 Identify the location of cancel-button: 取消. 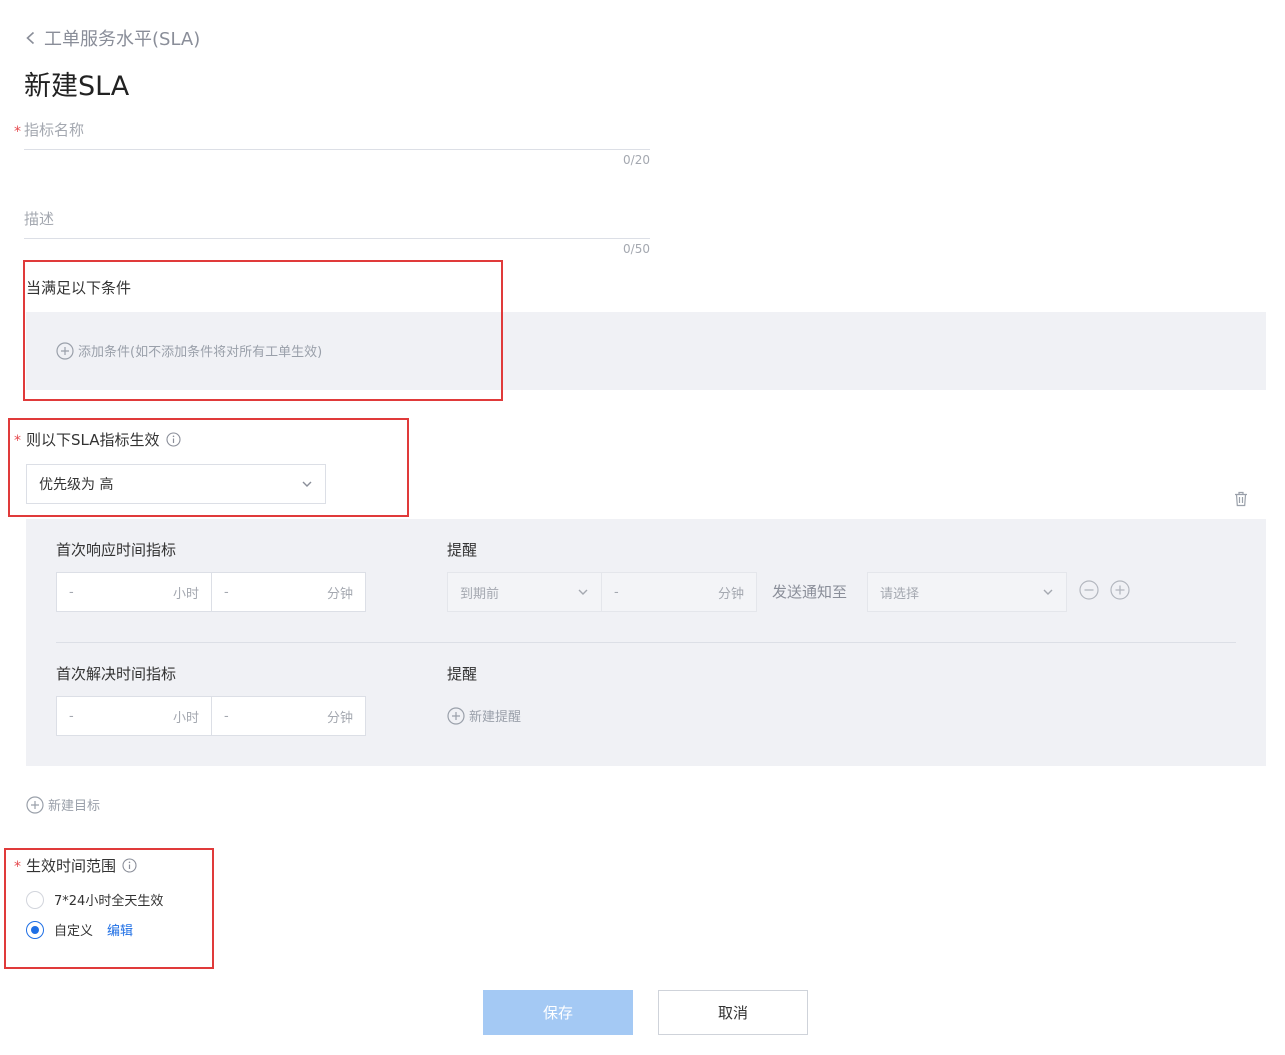
(733, 1012).